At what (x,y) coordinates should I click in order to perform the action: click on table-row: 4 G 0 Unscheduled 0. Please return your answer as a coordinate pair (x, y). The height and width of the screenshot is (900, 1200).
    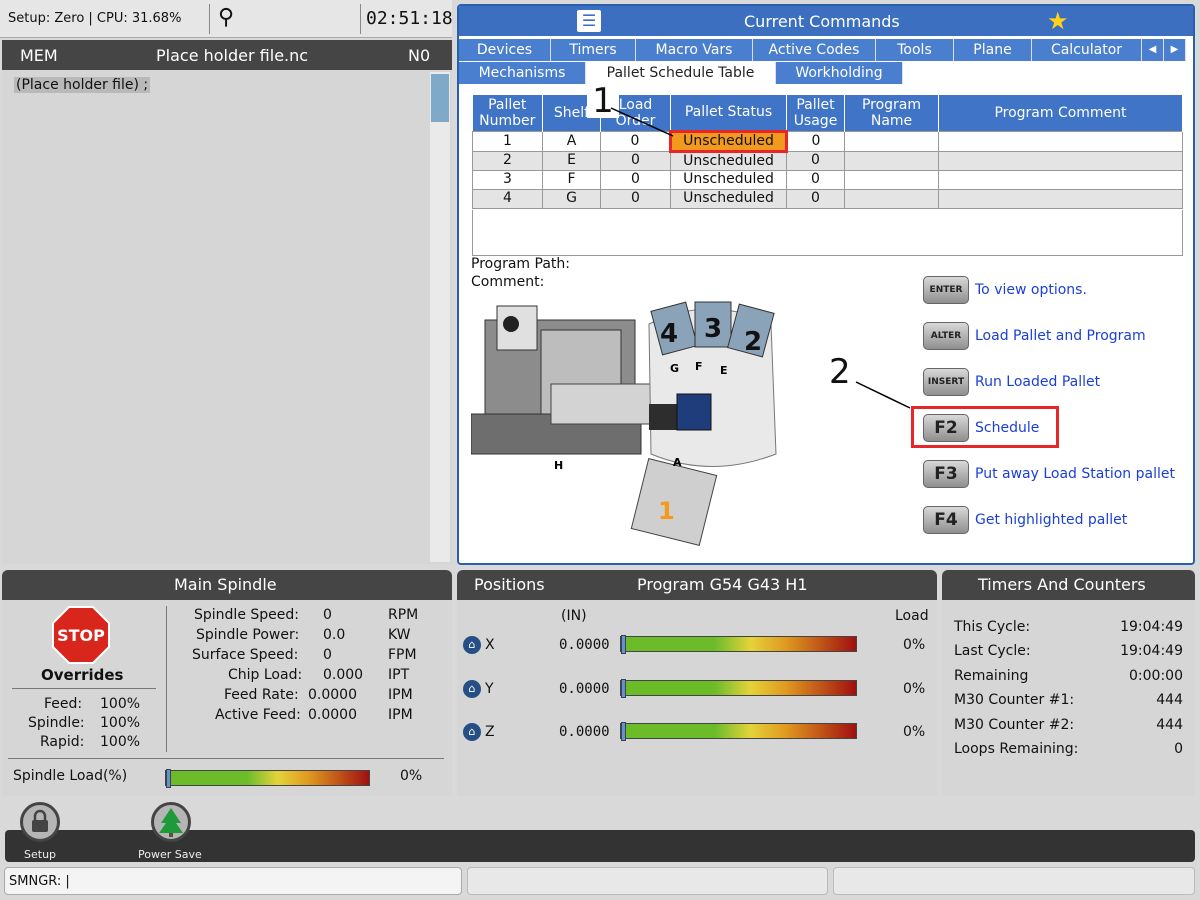
    Looking at the image, I should click on (827, 198).